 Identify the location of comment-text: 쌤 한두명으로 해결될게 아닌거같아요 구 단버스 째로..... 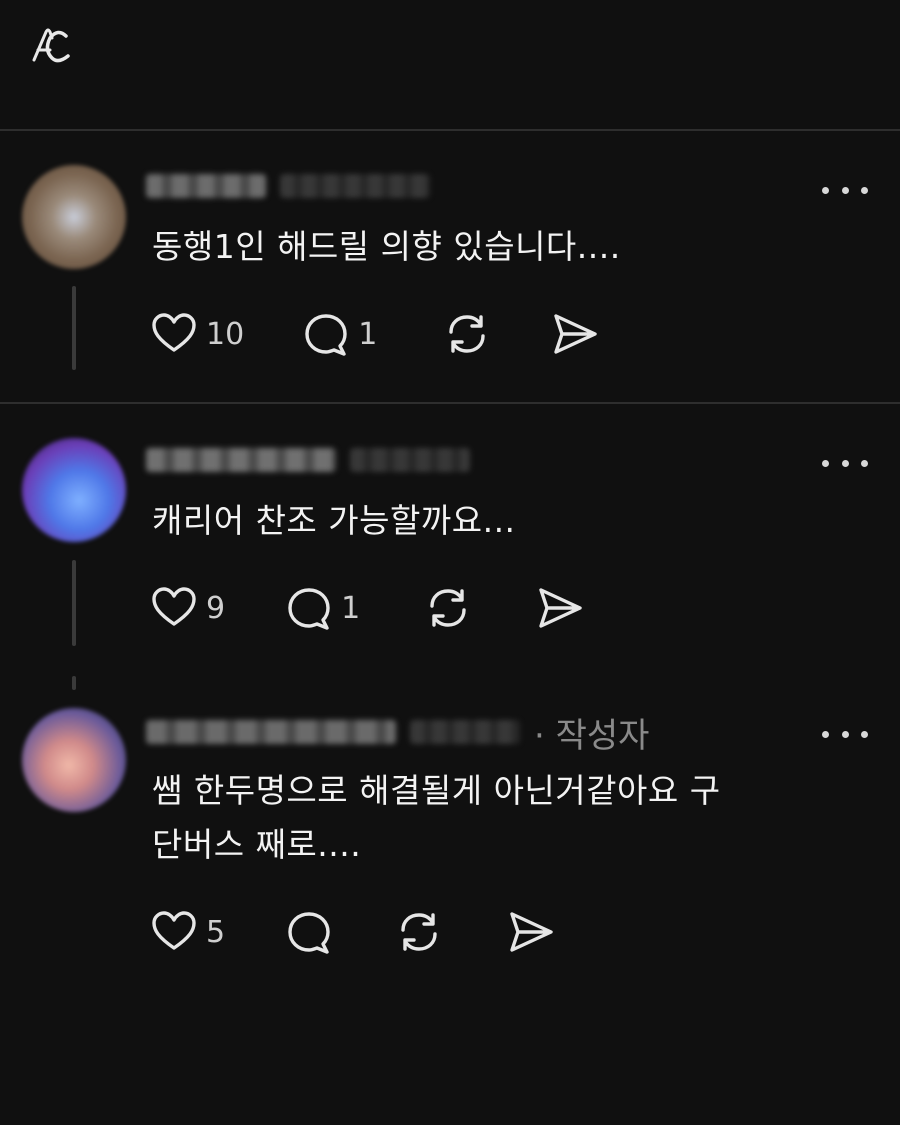
(507, 818).